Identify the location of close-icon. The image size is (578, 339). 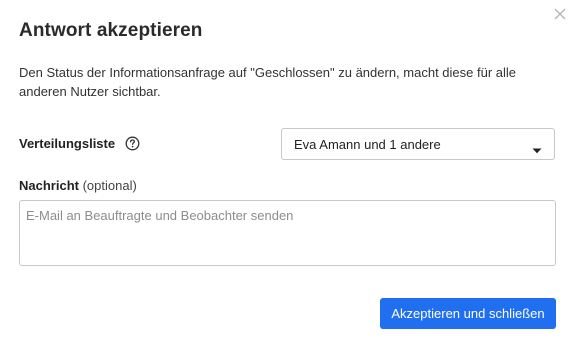
(560, 14).